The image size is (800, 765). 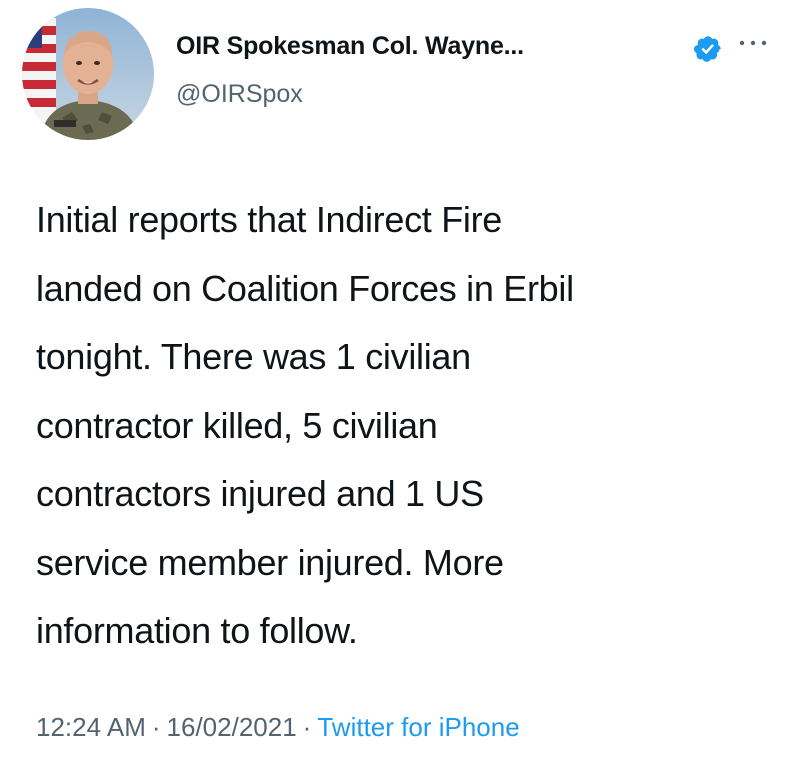 I want to click on tweet-text-line: landed on Coalition Forces in Erbil, so click(x=305, y=288).